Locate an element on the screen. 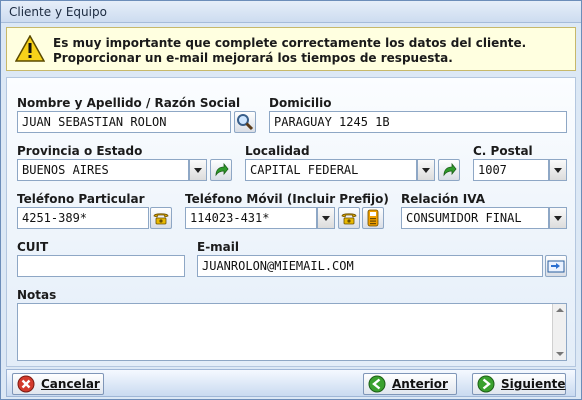  tel-movil-sms-button is located at coordinates (373, 218).